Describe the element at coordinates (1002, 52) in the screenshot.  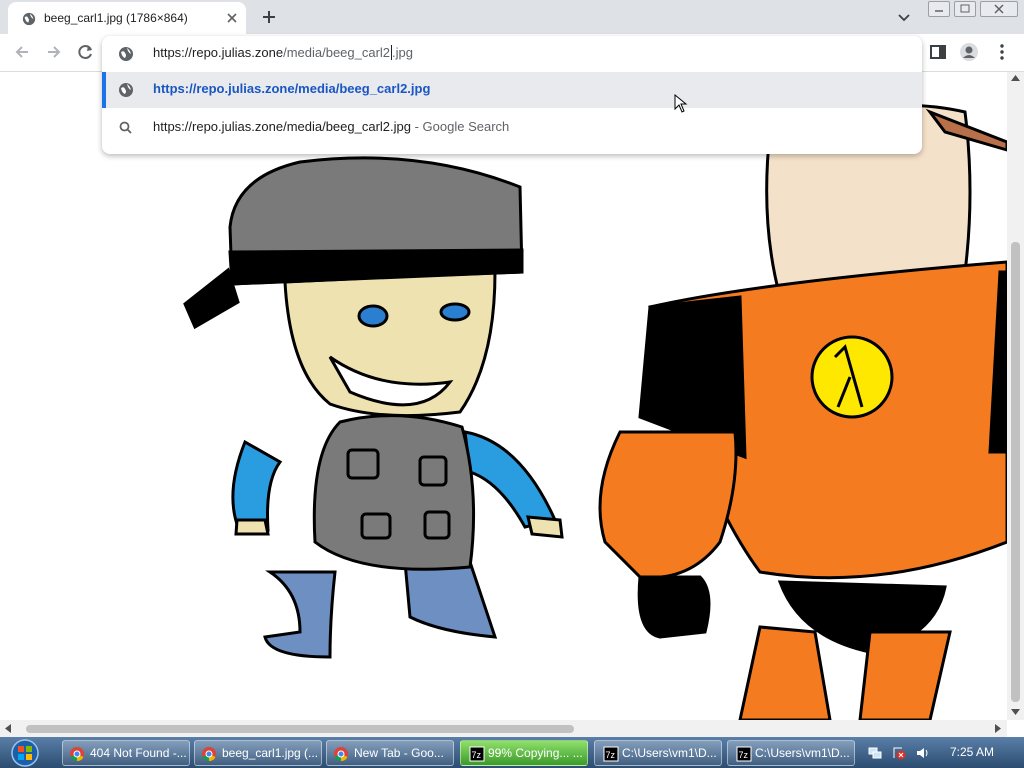
I see `menu-kebab-icon` at that location.